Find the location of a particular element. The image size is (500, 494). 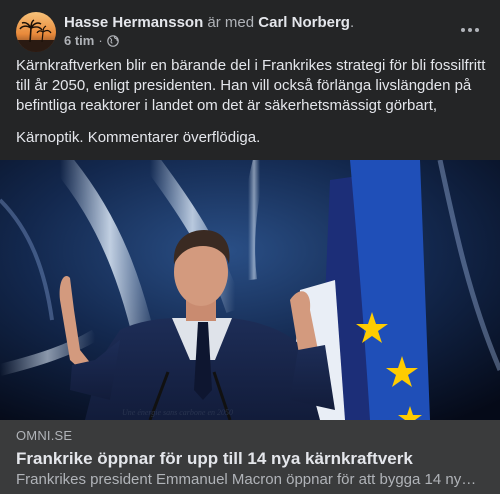

more-options-icon is located at coordinates (470, 30).